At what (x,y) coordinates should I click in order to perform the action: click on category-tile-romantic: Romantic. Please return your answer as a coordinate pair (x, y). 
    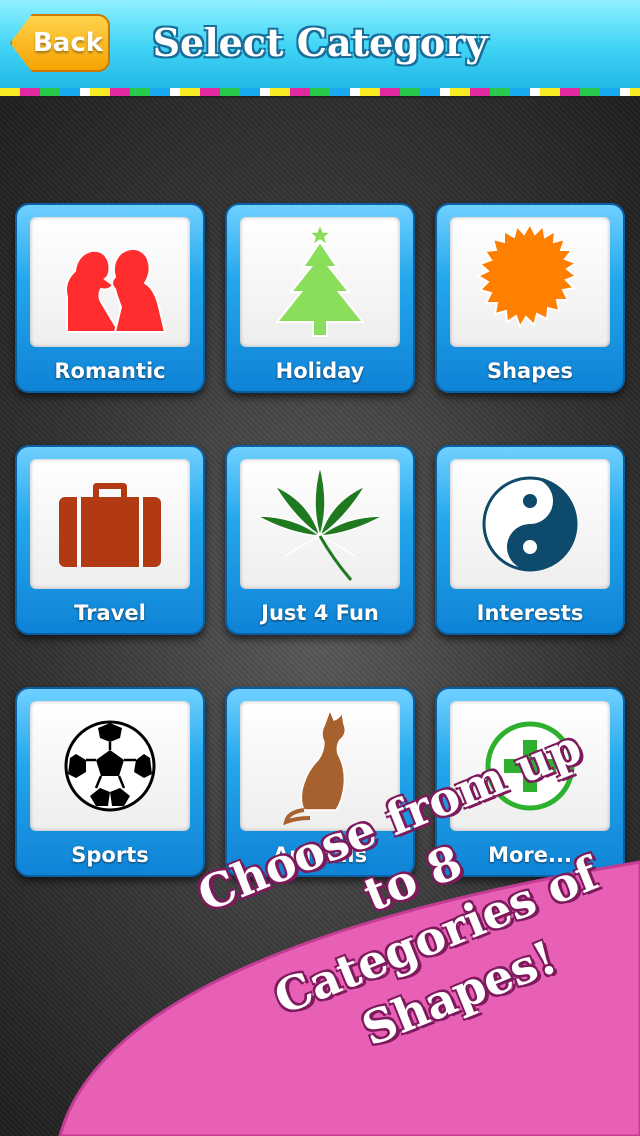
    Looking at the image, I should click on (110, 298).